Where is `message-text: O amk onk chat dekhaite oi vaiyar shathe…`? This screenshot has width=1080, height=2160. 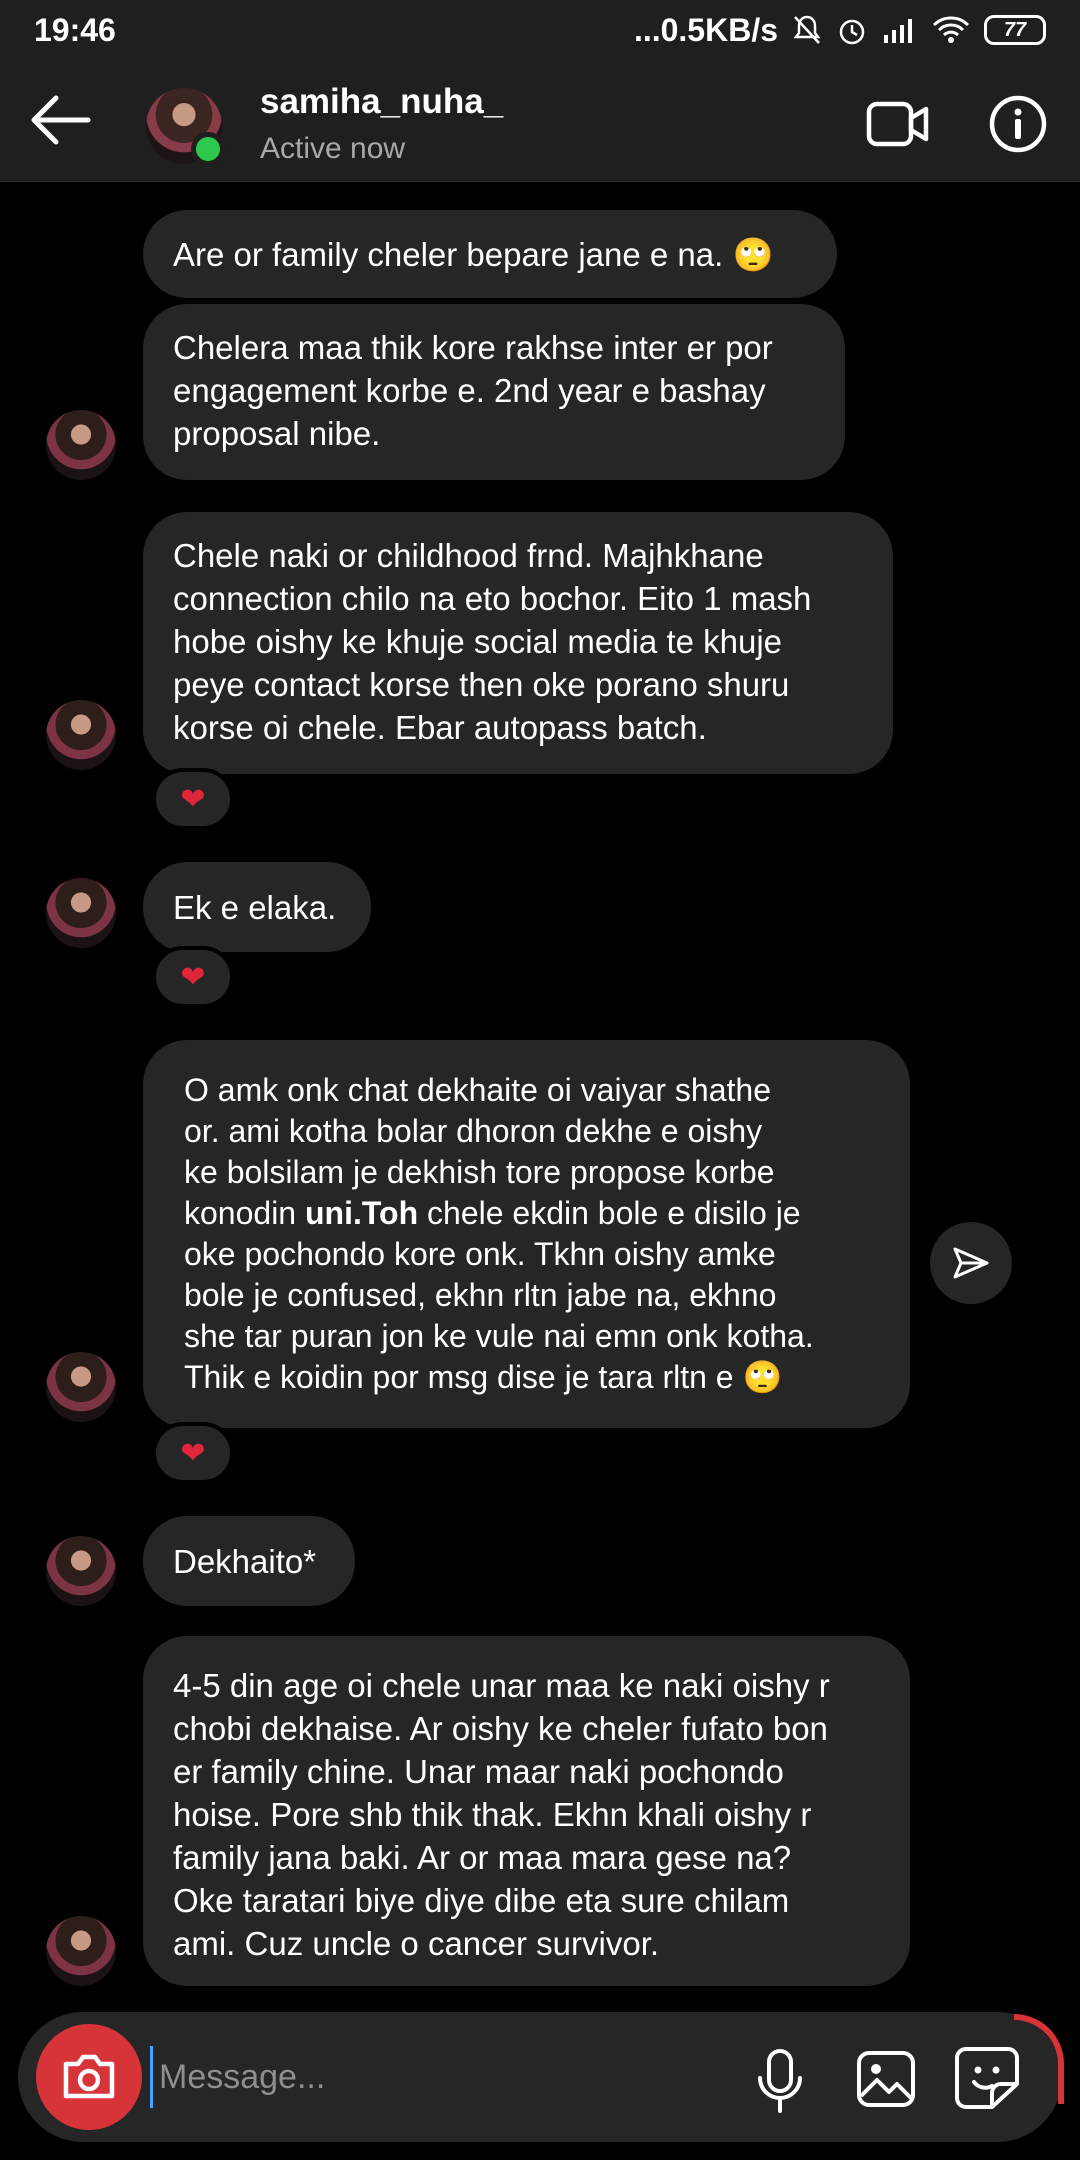 message-text: O amk onk chat dekhaite oi vaiyar shathe… is located at coordinates (532, 1234).